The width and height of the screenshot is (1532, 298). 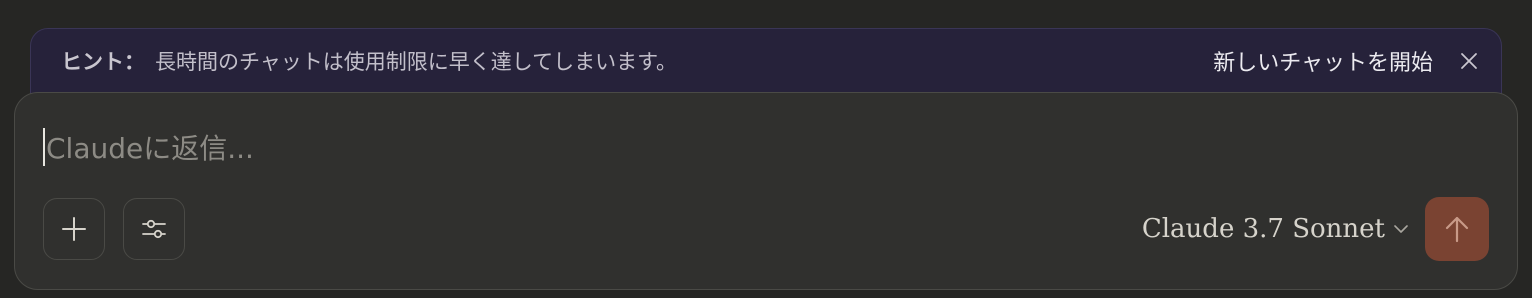 I want to click on close-icon, so click(x=1469, y=61).